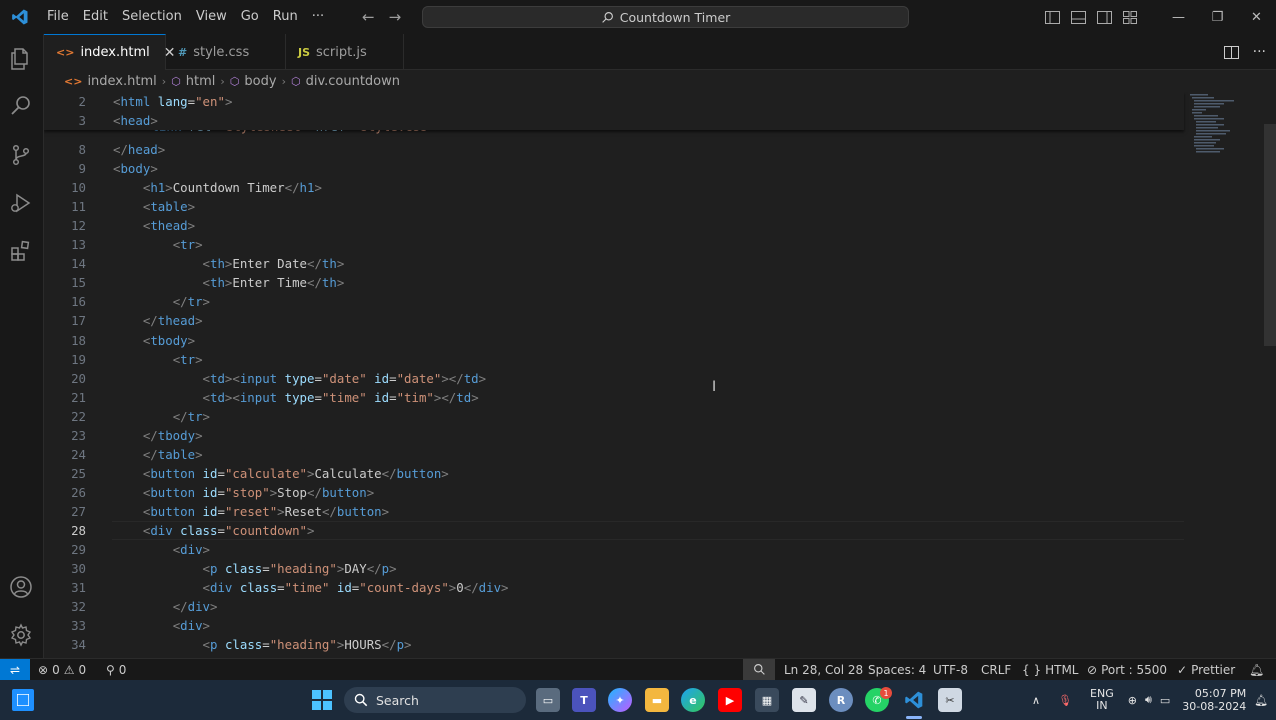  Describe the element at coordinates (614, 282) in the screenshot. I see `code-line: 15 <th>Enter Time</th>` at that location.